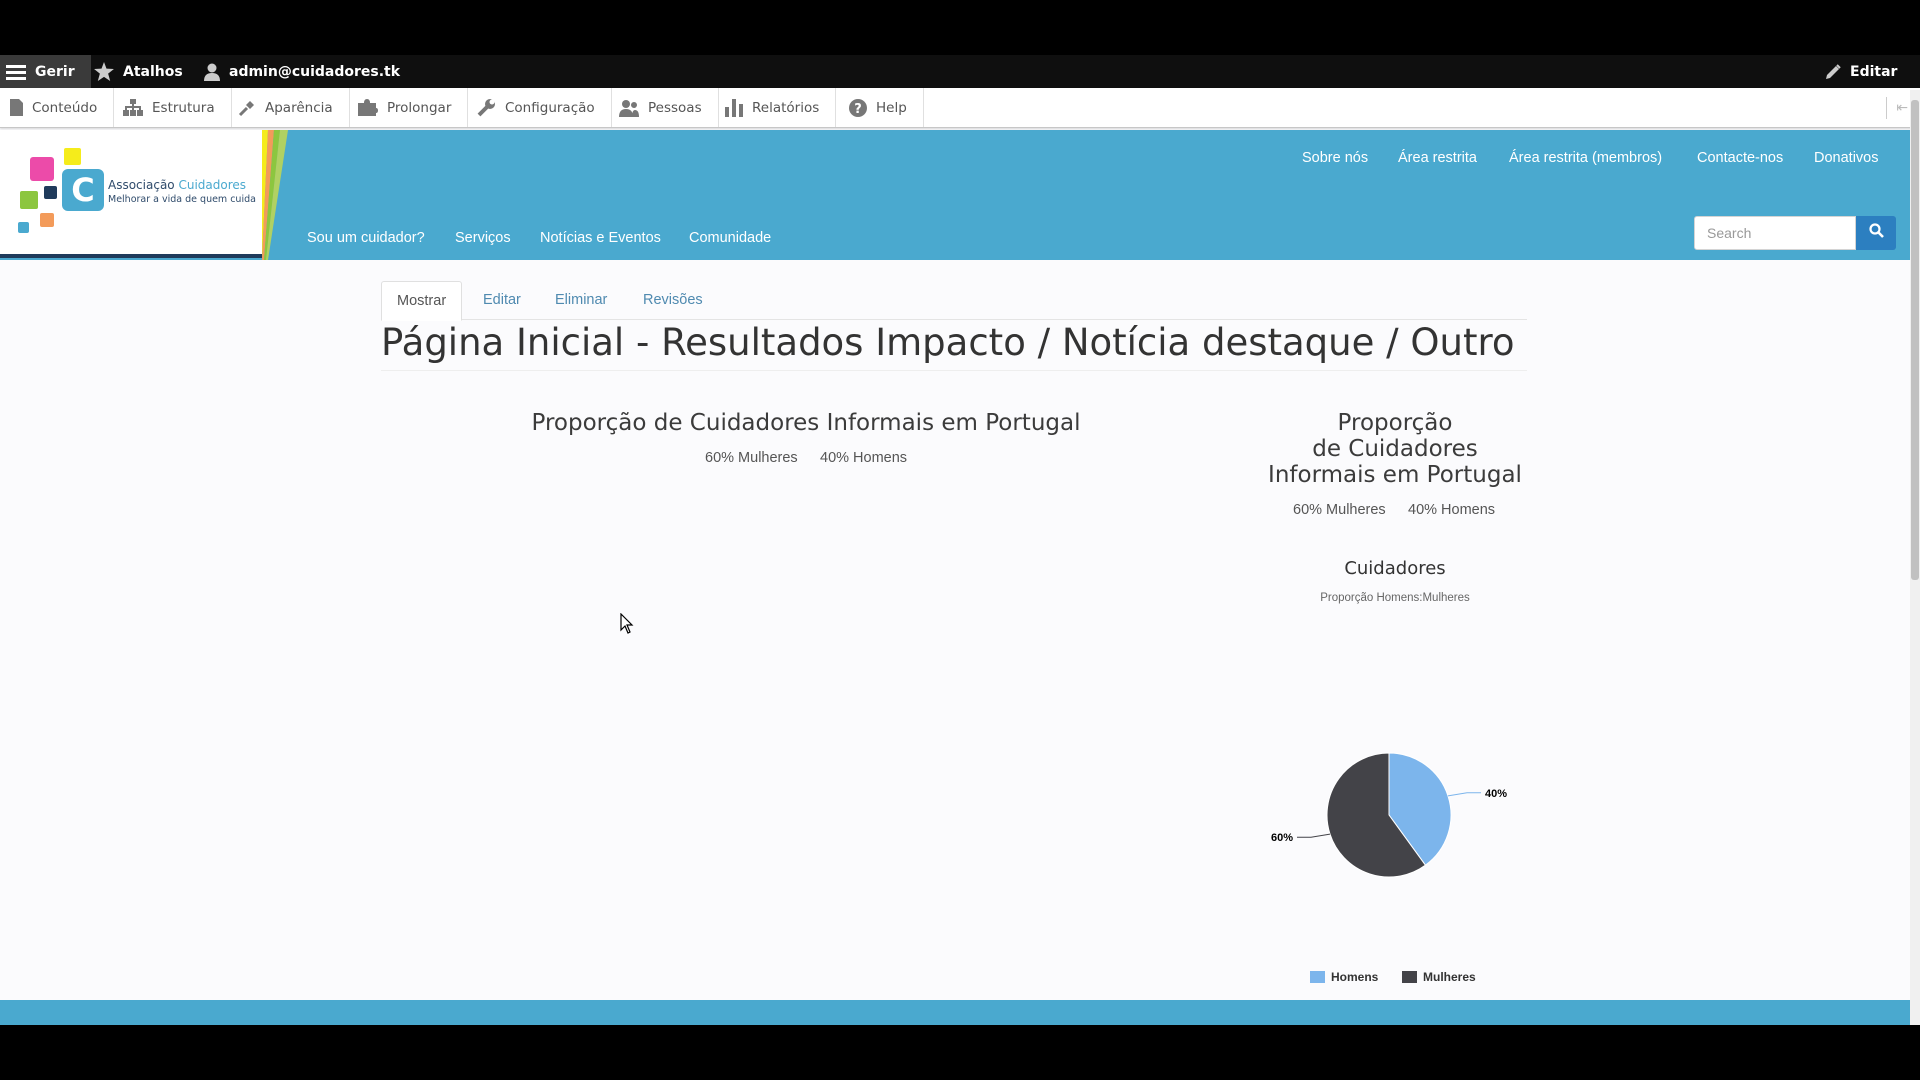 This screenshot has width=1920, height=1080. I want to click on edit-label: Editar, so click(1874, 71).